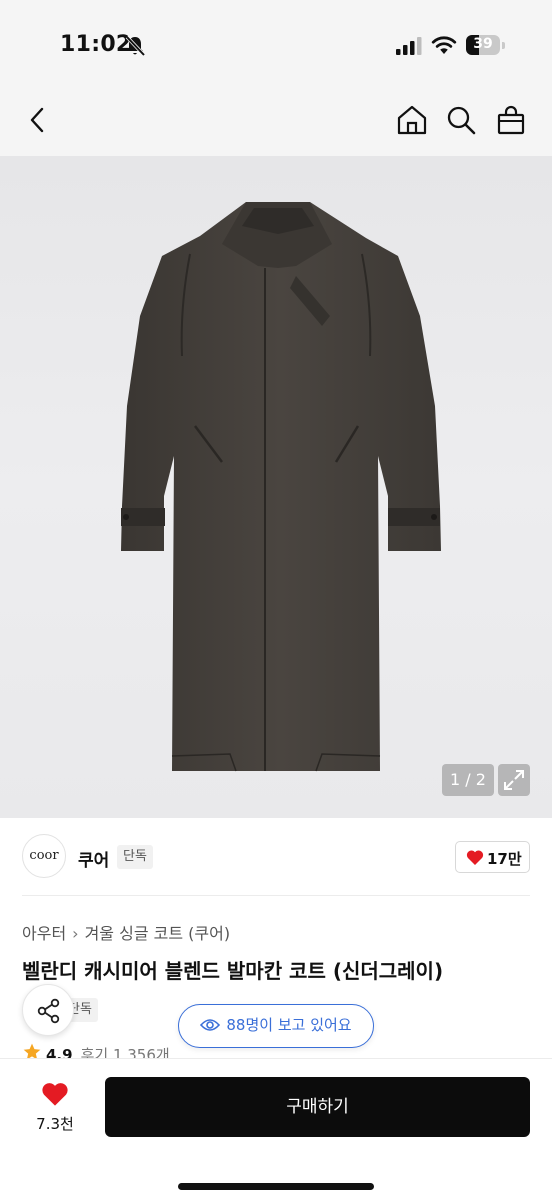 Image resolution: width=552 pixels, height=1200 pixels. Describe the element at coordinates (135, 46) in the screenshot. I see `bell-slash-icon` at that location.